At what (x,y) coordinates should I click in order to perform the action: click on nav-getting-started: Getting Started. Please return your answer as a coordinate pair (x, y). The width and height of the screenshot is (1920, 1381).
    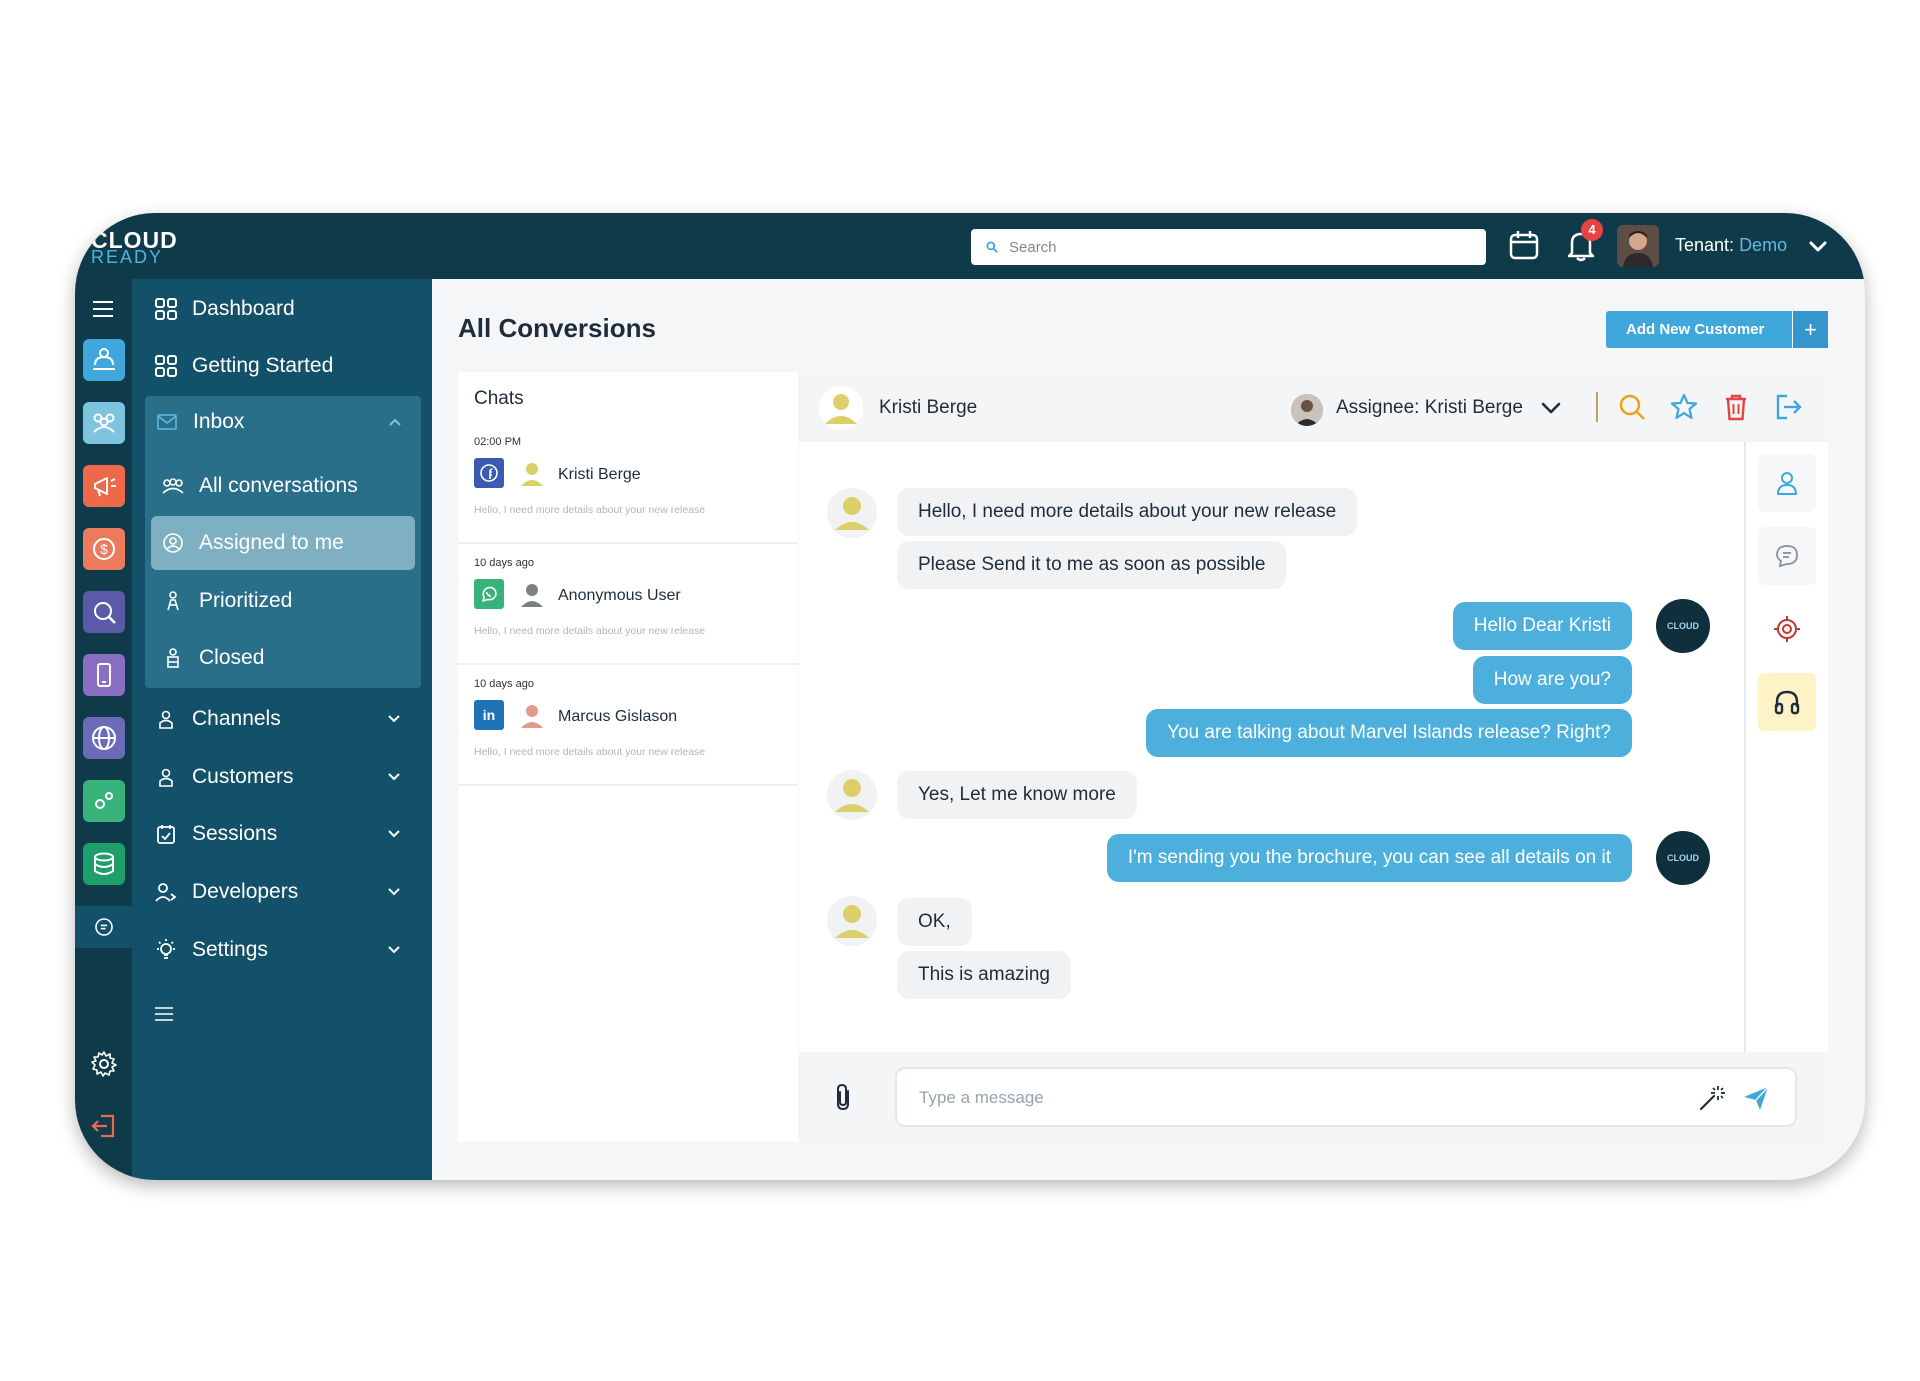
    Looking at the image, I should click on (282, 366).